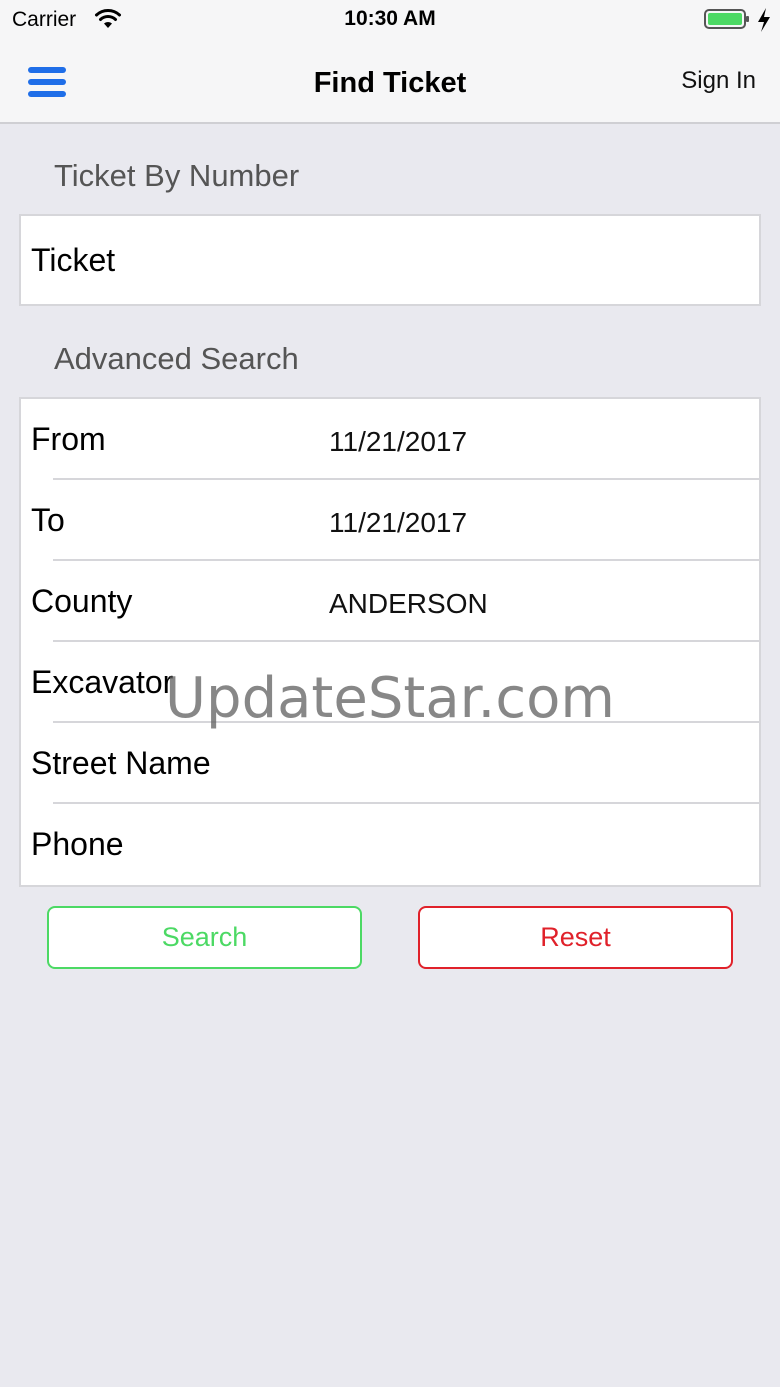 This screenshot has width=780, height=1387. Describe the element at coordinates (77, 844) in the screenshot. I see `phone-label: Phone` at that location.